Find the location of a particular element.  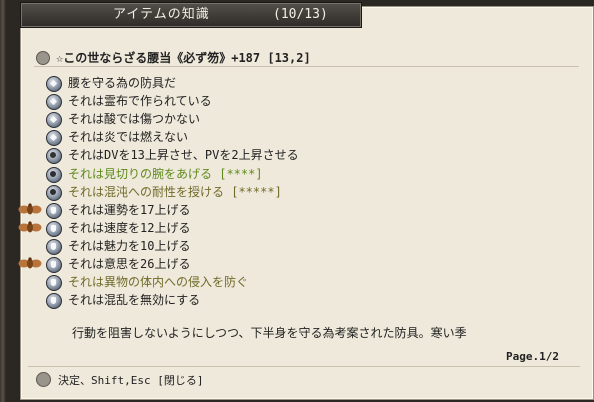

attribute-text: それは魅力を10上げる is located at coordinates (129, 245).